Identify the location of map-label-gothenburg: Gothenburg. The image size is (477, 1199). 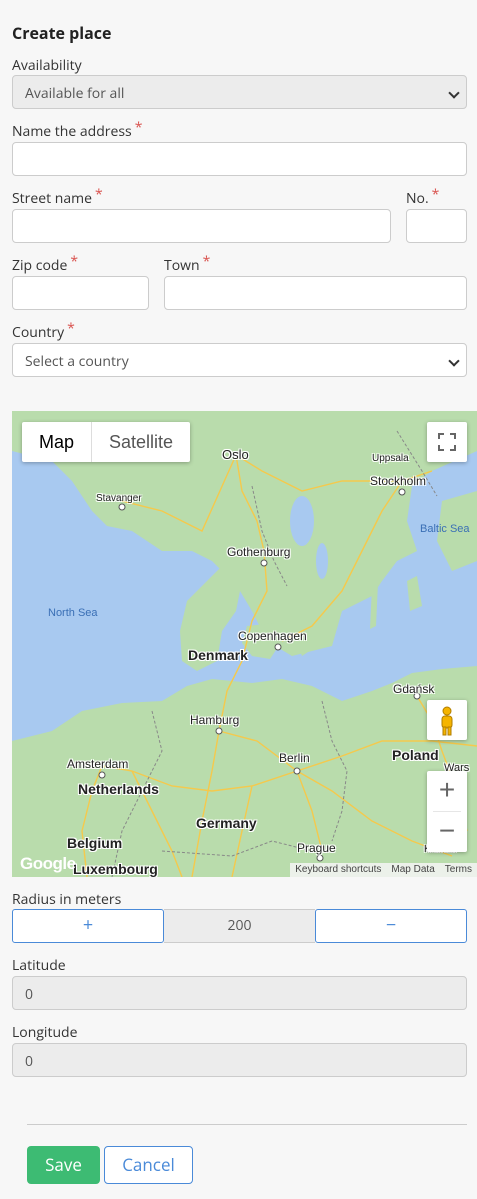
(259, 552).